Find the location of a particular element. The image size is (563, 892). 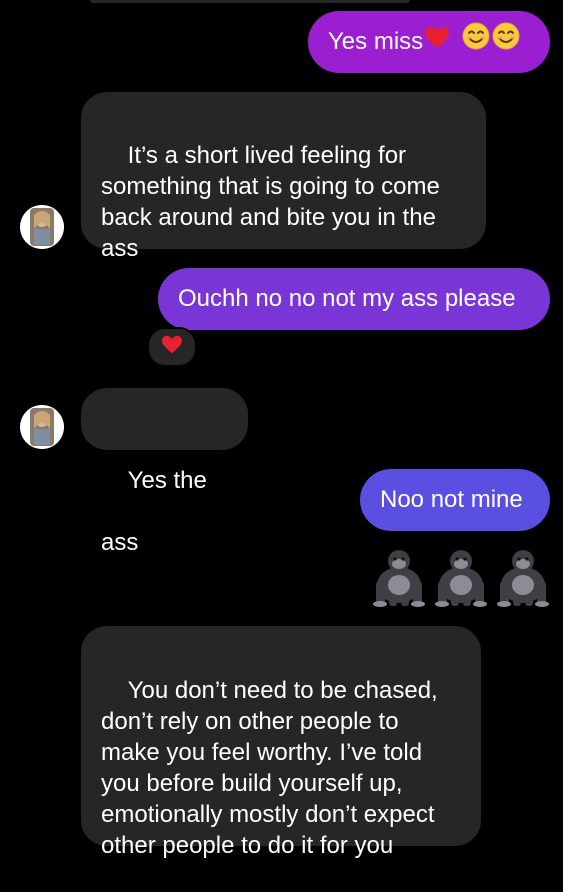

message-text: Yes the ass is located at coordinates (157, 511).